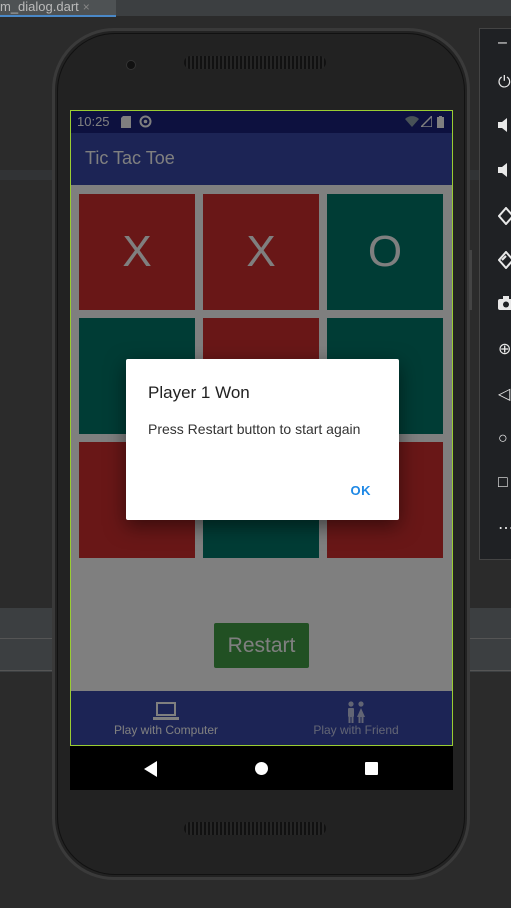 The width and height of the screenshot is (511, 908). What do you see at coordinates (199, 392) in the screenshot?
I see `dialog-title: Player 1 Won` at bounding box center [199, 392].